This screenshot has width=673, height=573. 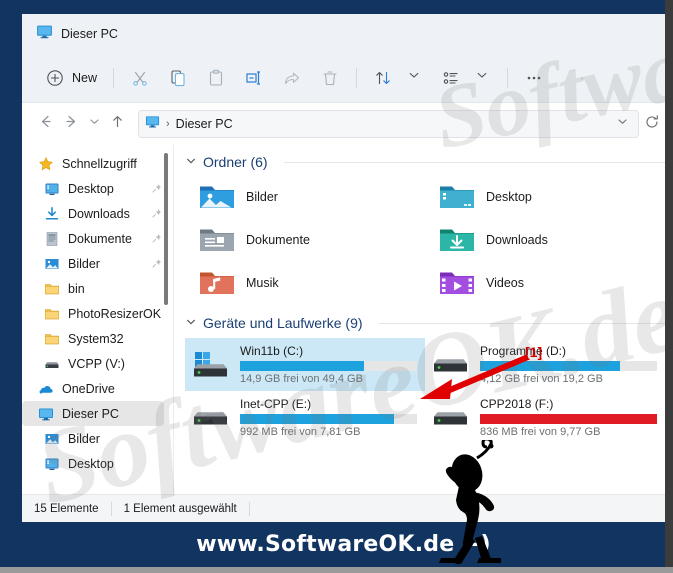 I want to click on selection-count-text: 1 Element ausgewählt, so click(x=180, y=508).